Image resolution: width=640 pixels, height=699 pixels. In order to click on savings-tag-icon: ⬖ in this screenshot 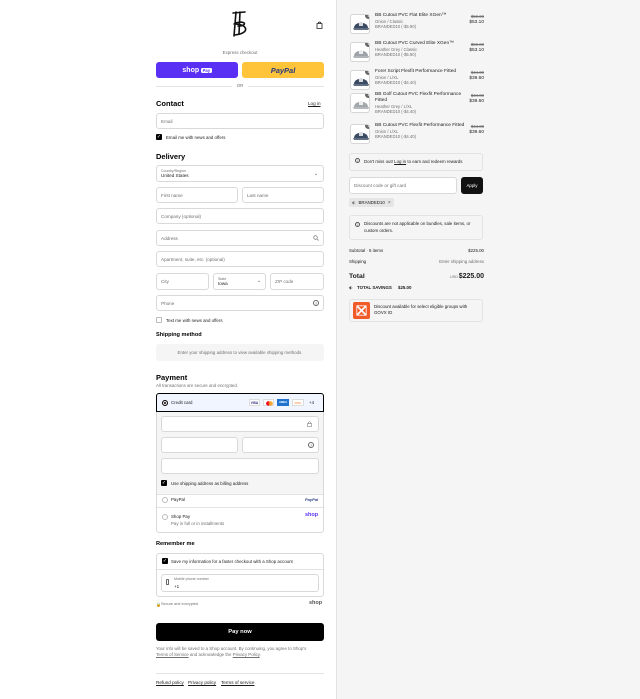, I will do `click(351, 287)`.